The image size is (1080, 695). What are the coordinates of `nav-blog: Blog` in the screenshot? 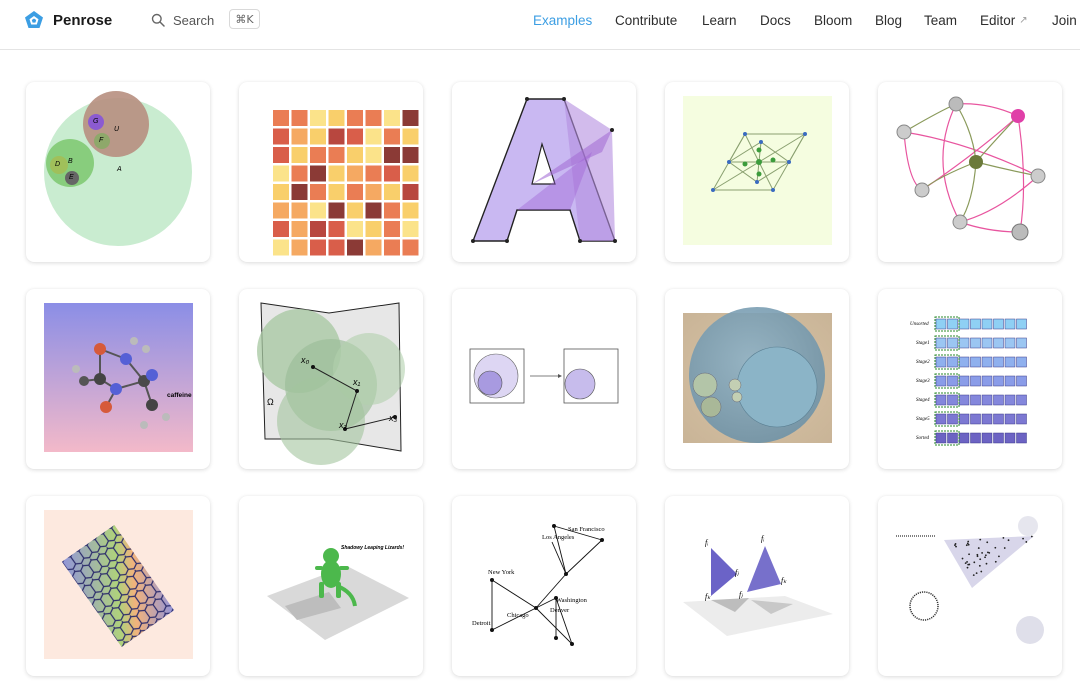 It's located at (888, 20).